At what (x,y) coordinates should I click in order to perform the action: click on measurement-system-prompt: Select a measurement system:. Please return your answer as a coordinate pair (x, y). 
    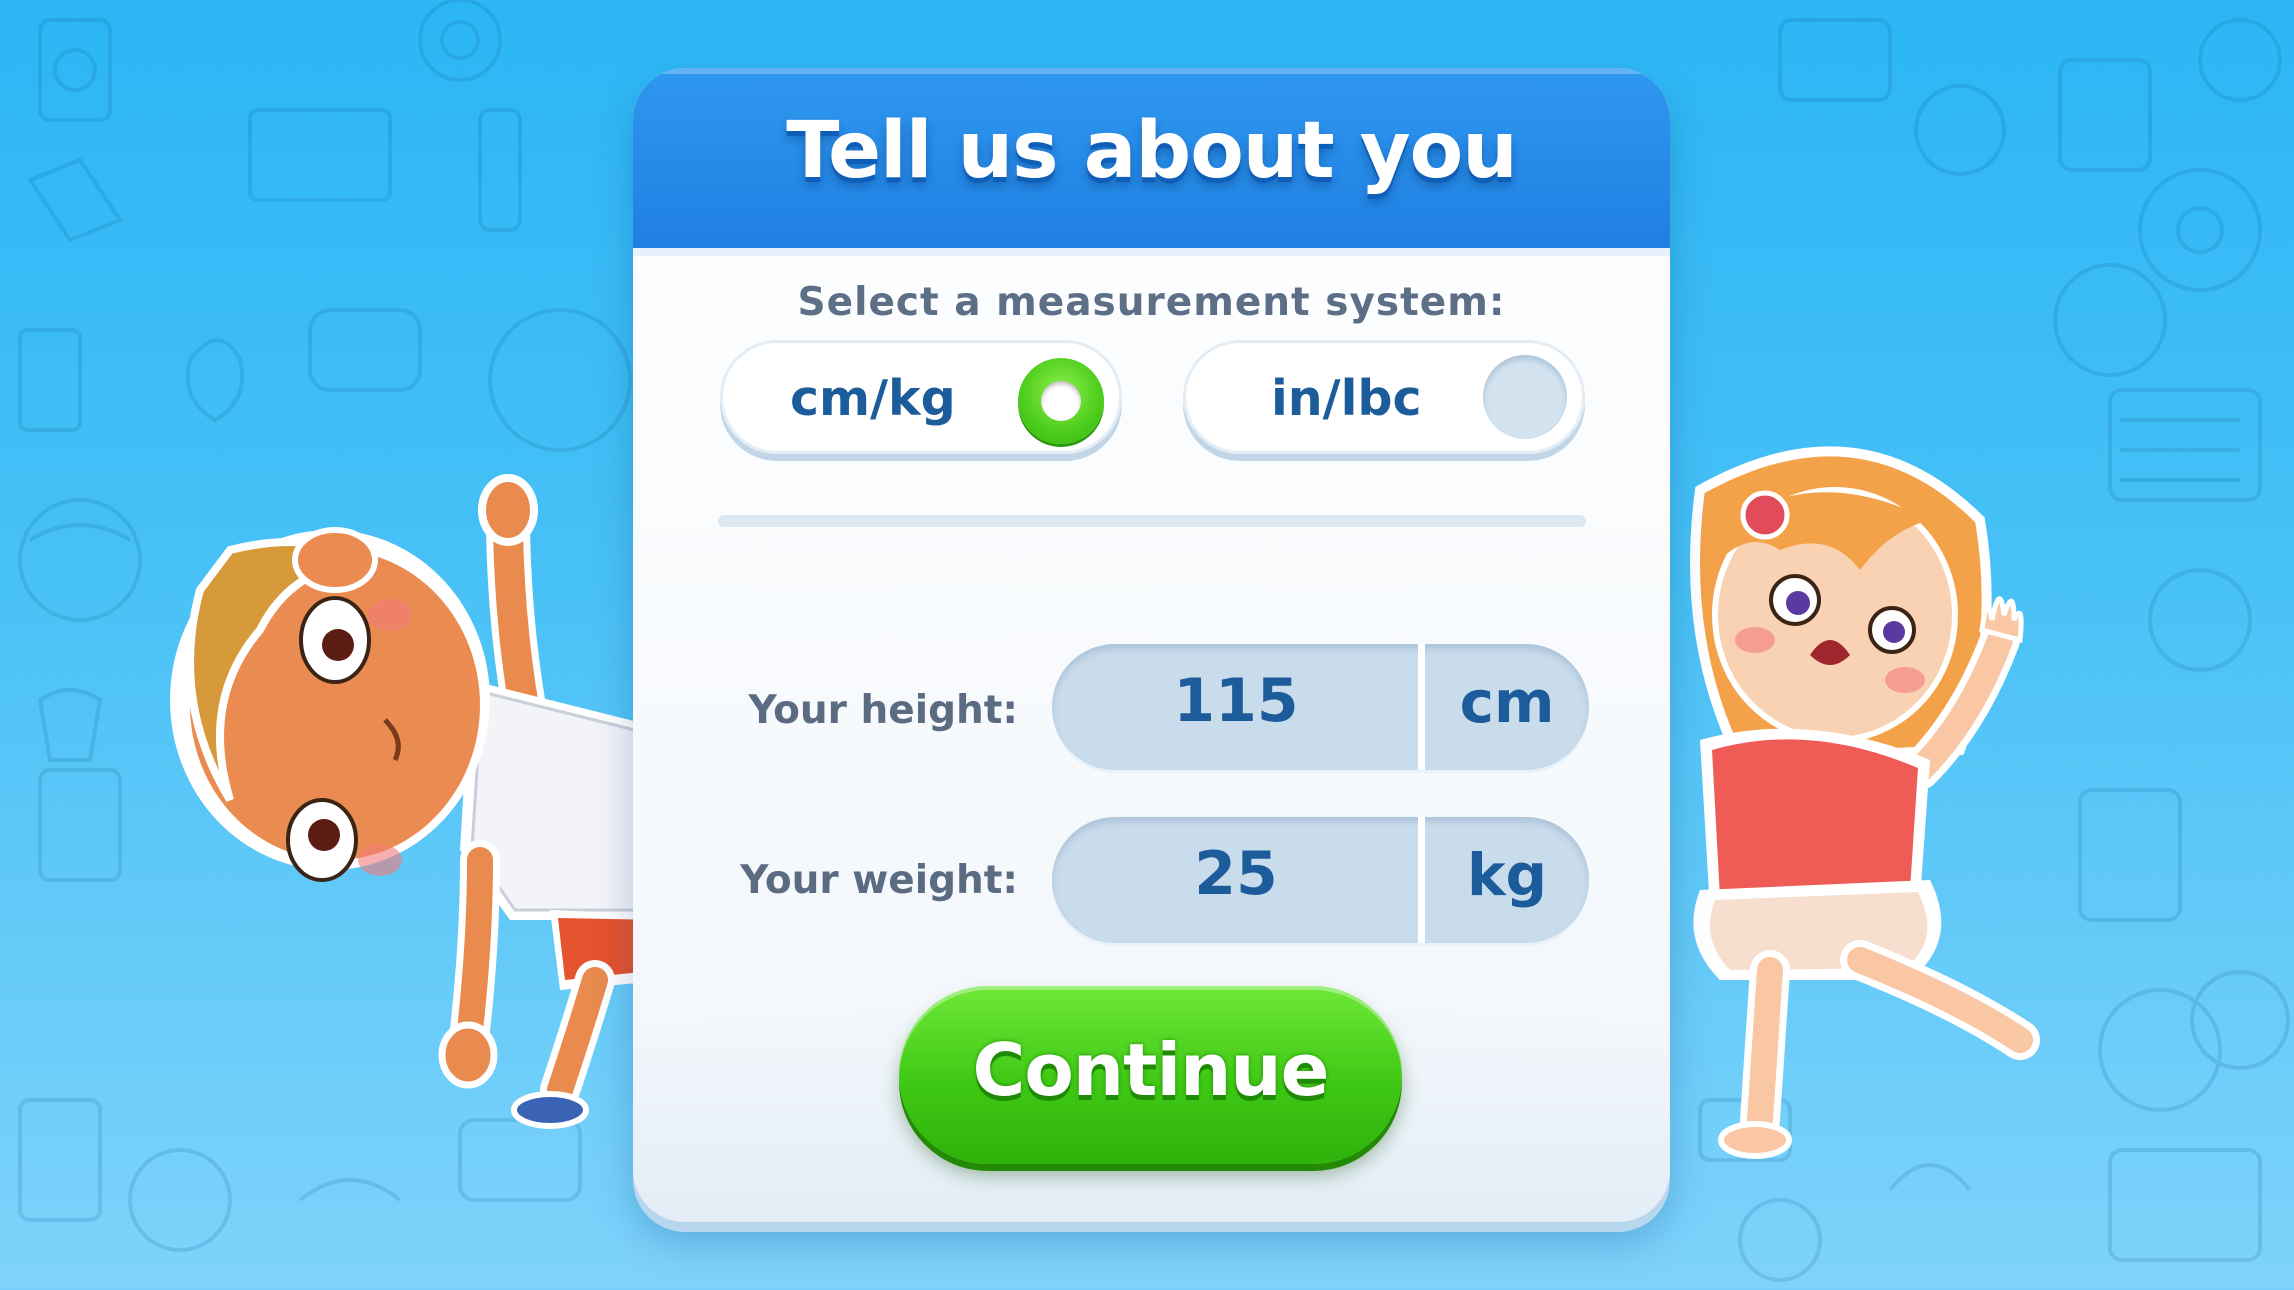
    Looking at the image, I should click on (1151, 302).